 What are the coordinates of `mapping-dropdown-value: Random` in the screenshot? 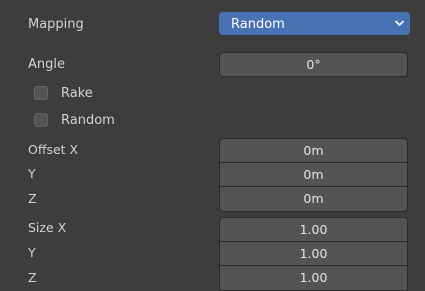 It's located at (258, 24).